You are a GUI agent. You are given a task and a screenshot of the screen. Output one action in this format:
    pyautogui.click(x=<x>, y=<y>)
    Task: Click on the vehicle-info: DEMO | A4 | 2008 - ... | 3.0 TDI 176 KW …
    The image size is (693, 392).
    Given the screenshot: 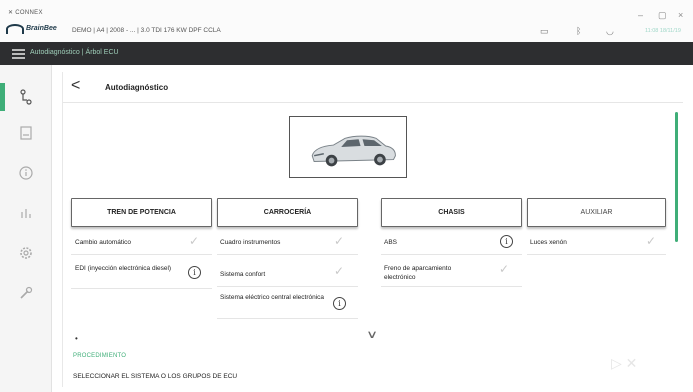 What is the action you would take?
    pyautogui.click(x=146, y=30)
    